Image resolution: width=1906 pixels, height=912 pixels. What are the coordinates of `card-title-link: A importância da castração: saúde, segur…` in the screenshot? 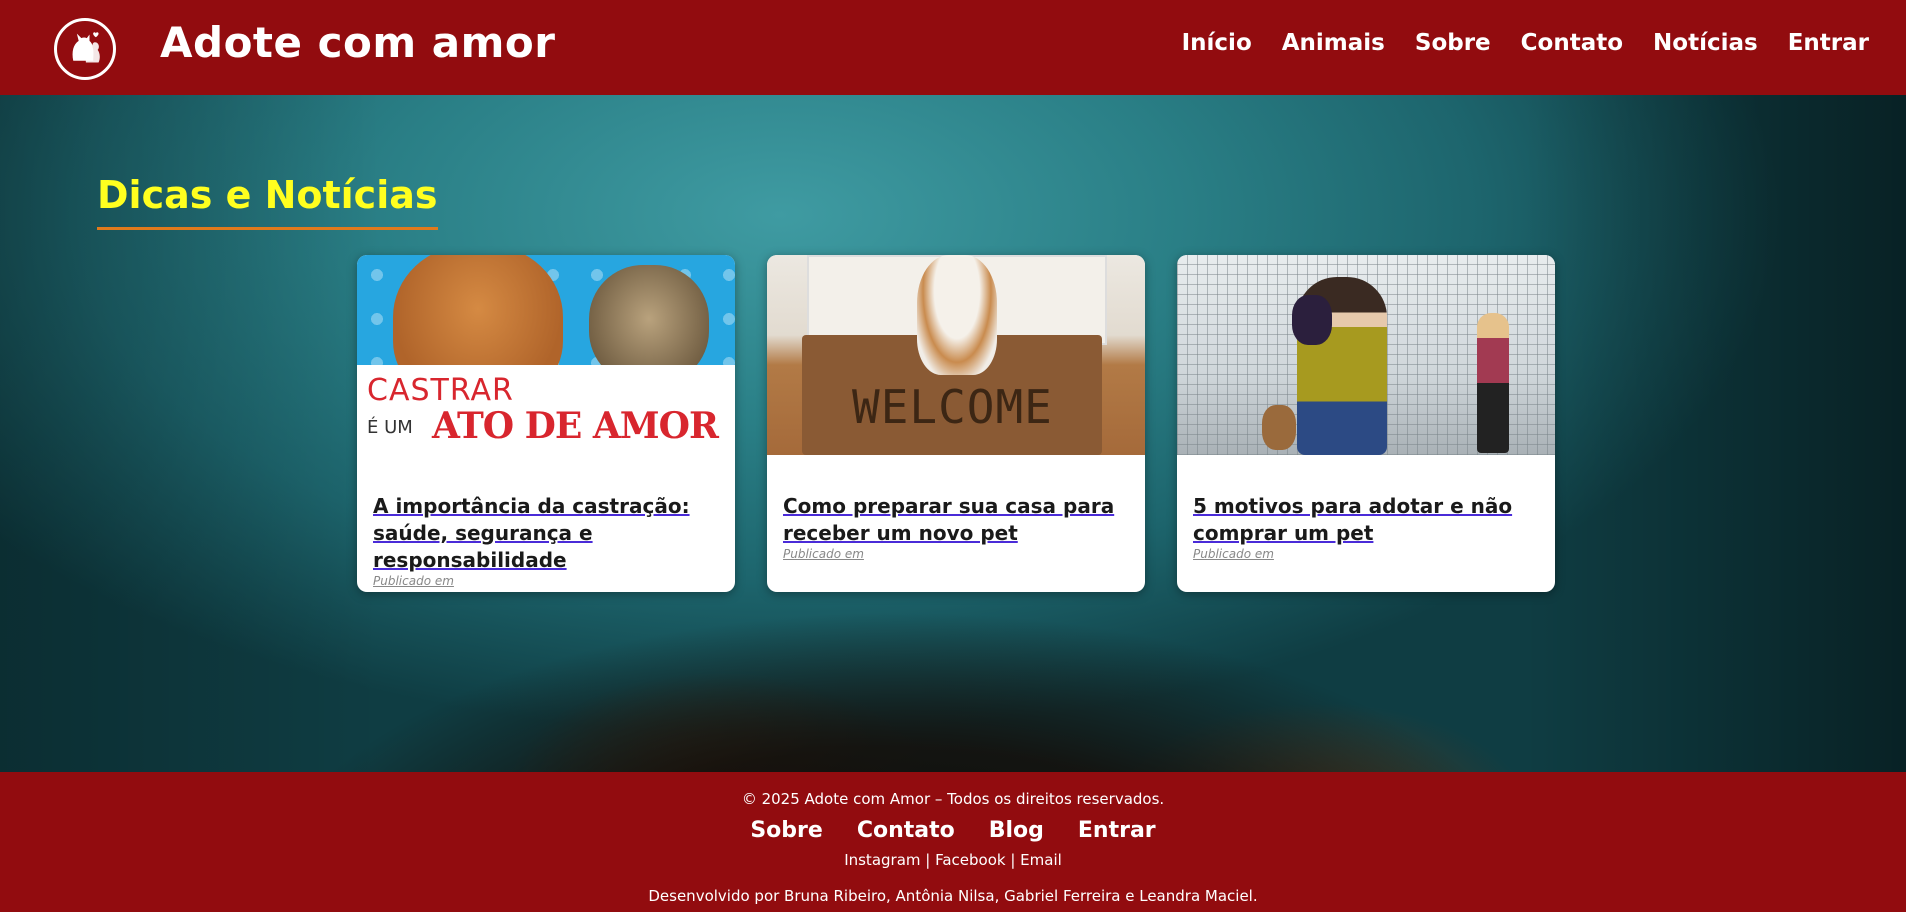 It's located at (546, 533).